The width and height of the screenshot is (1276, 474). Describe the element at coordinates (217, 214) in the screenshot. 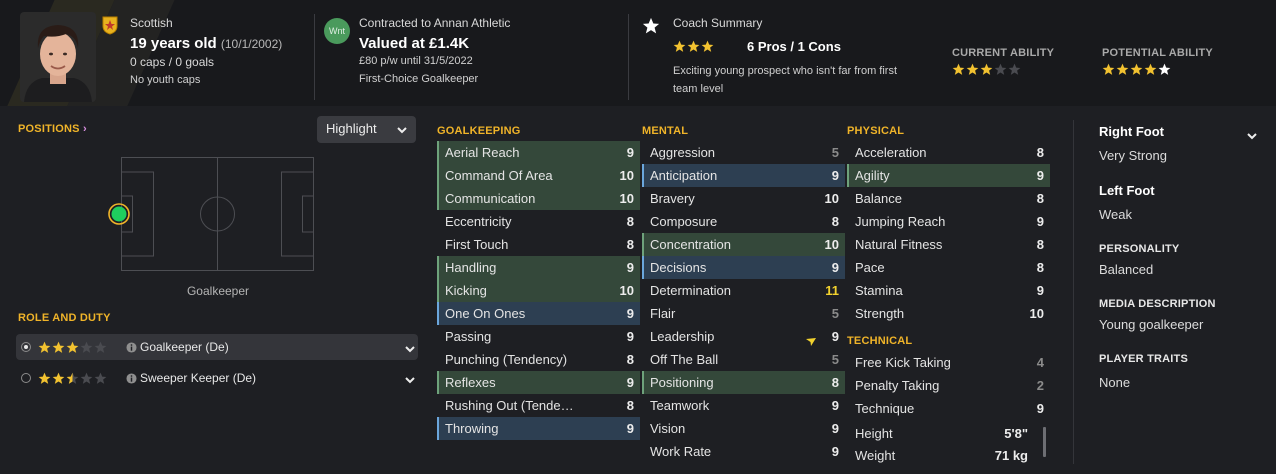

I see `position-pitch` at that location.